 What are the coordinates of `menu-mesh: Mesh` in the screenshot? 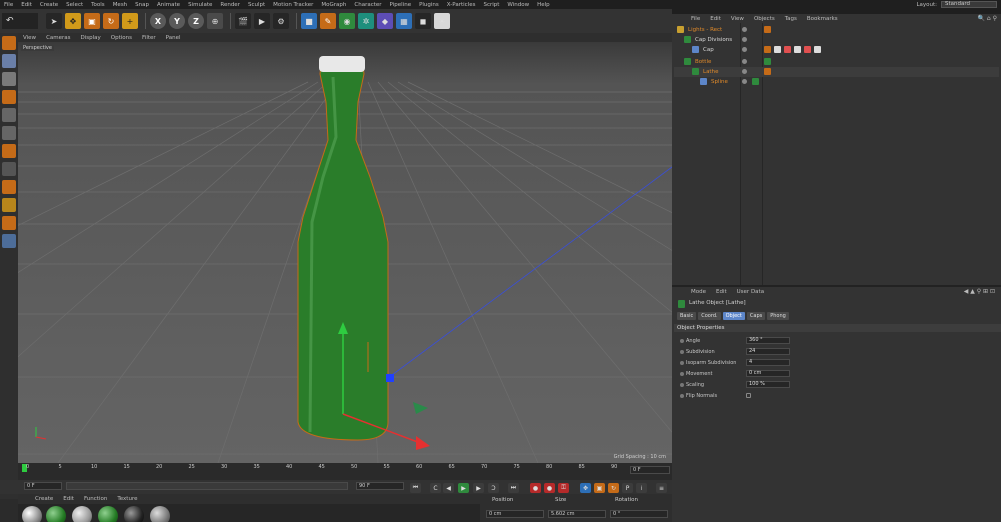 It's located at (120, 5).